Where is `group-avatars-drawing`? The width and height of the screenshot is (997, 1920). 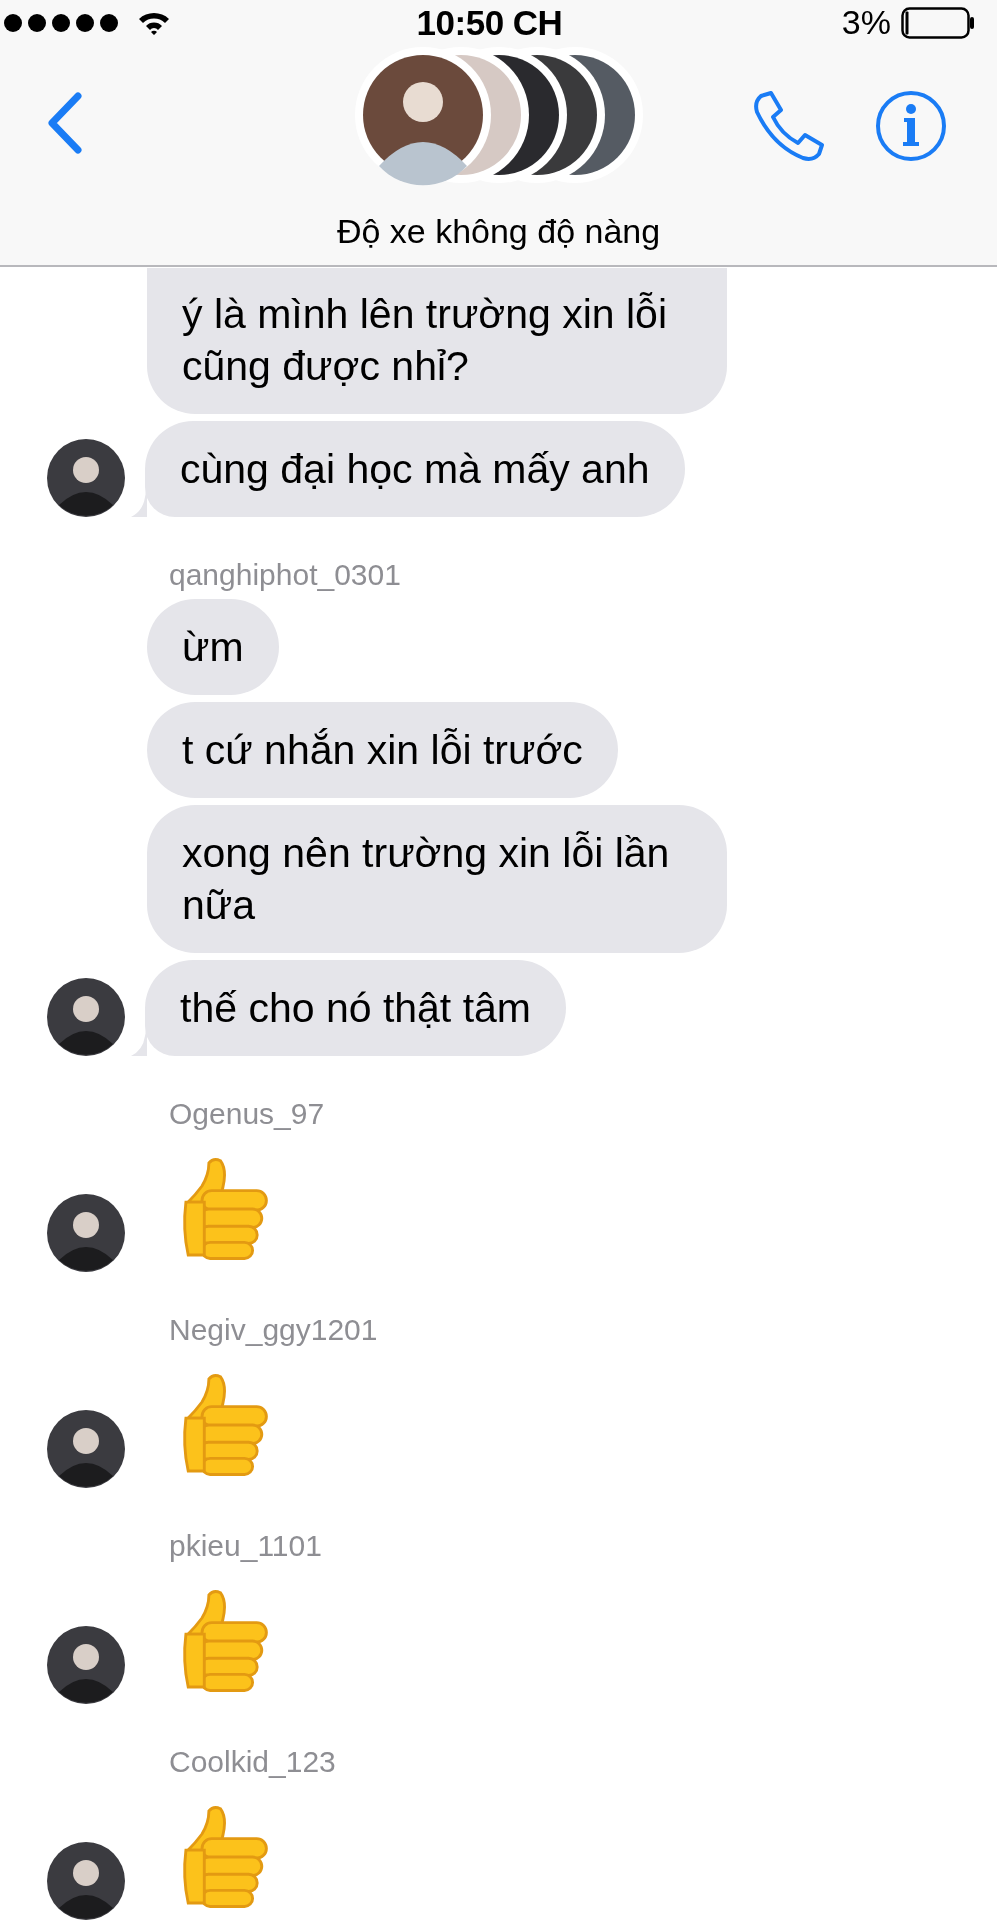
group-avatars-drawing is located at coordinates (498, 116).